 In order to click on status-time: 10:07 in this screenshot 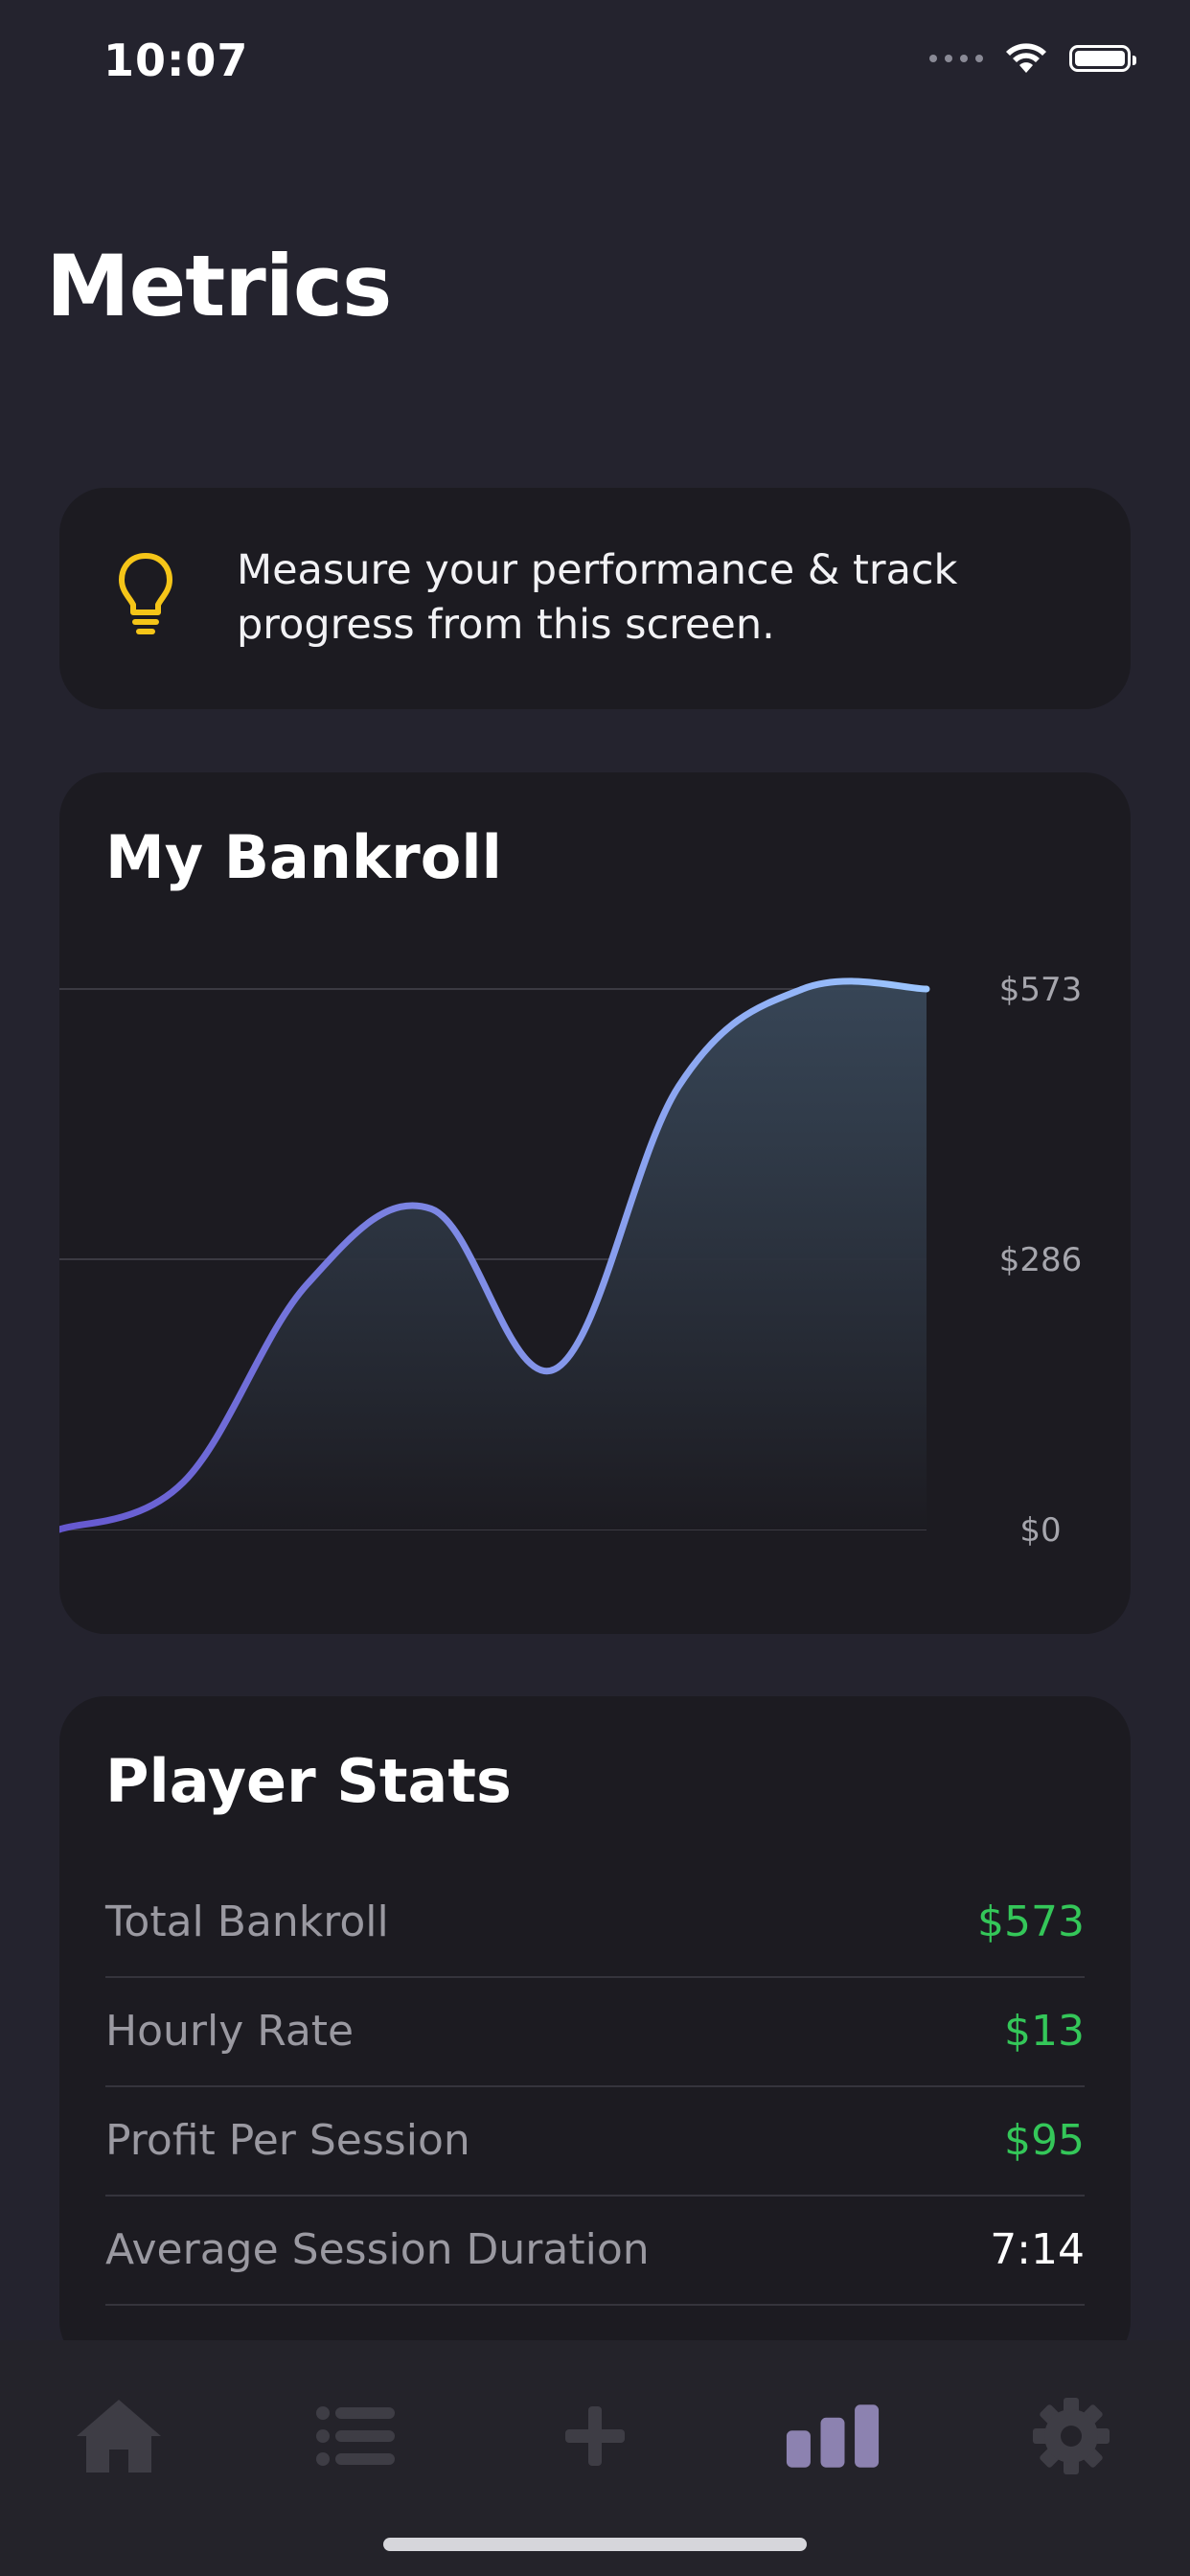, I will do `click(176, 60)`.